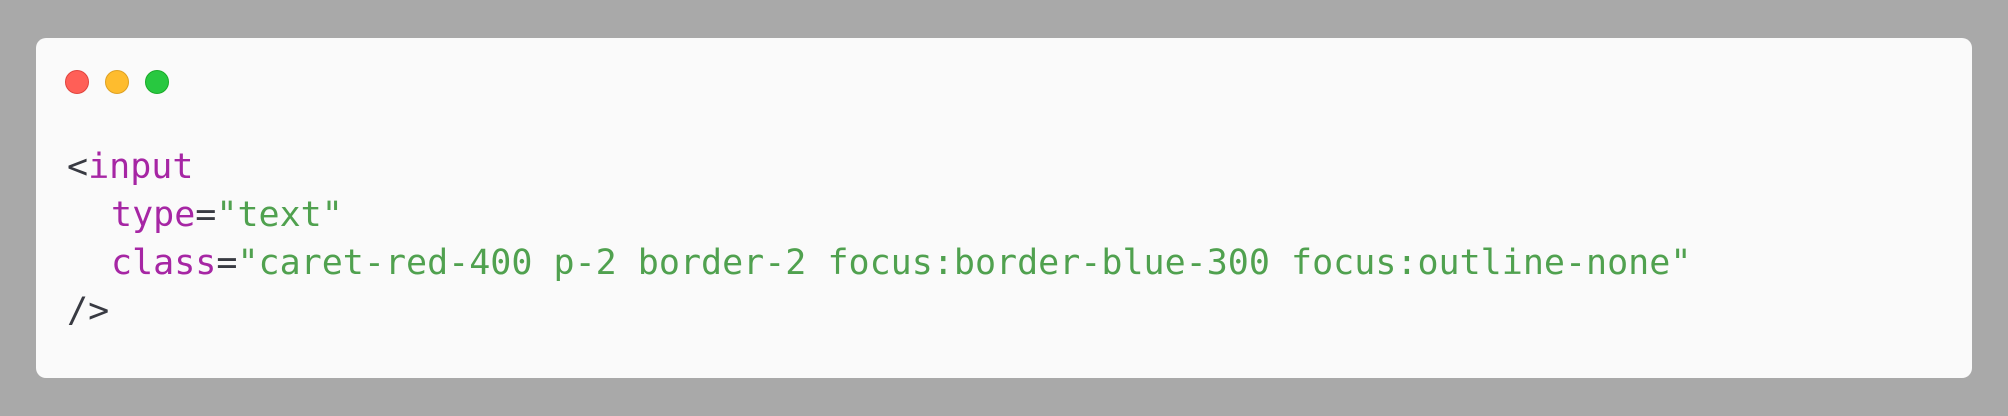  What do you see at coordinates (279, 215) in the screenshot?
I see `attr-value-type: "text"` at bounding box center [279, 215].